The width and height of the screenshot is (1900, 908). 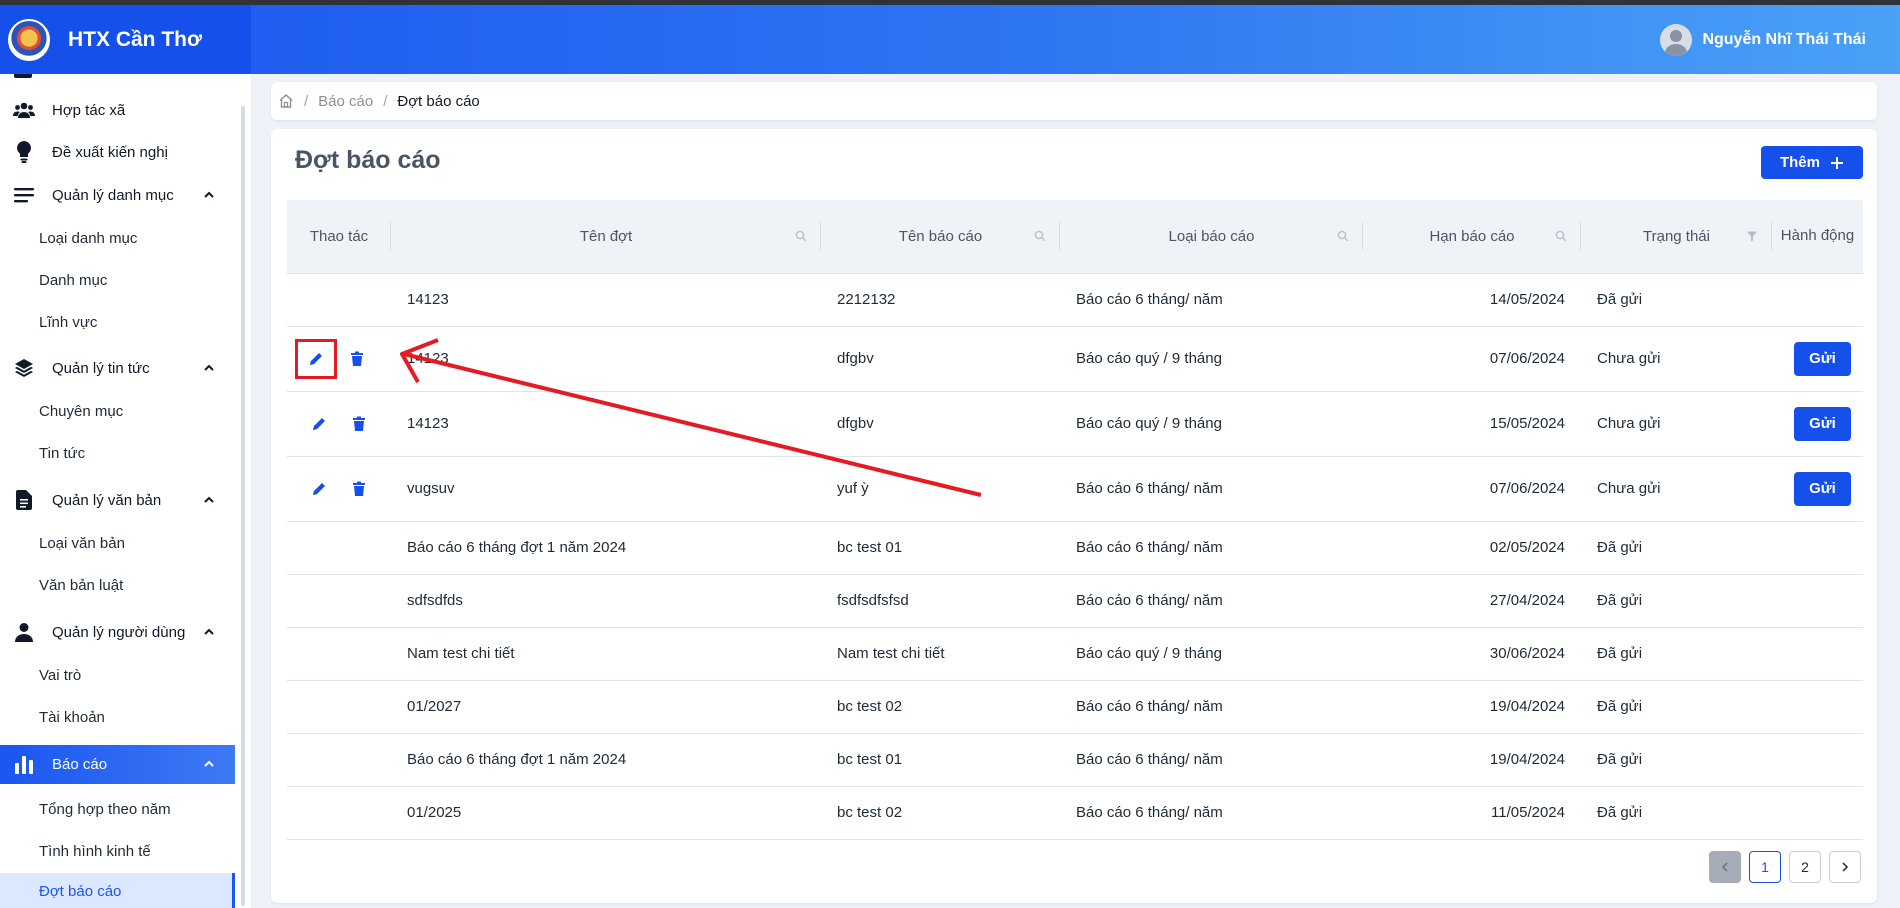 What do you see at coordinates (606, 237) in the screenshot?
I see `header-ten-dot: Tên đợt` at bounding box center [606, 237].